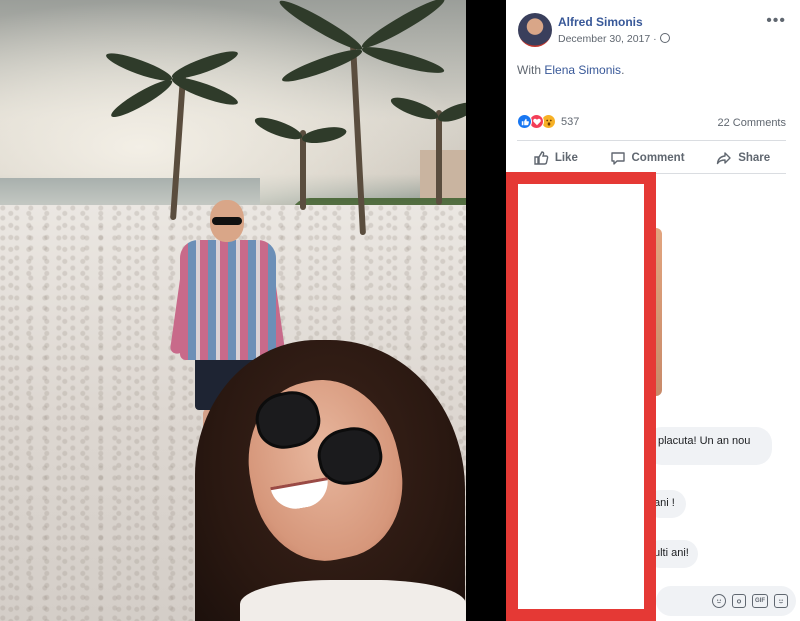 The image size is (800, 621). I want to click on speech-bubble-icon, so click(617, 158).